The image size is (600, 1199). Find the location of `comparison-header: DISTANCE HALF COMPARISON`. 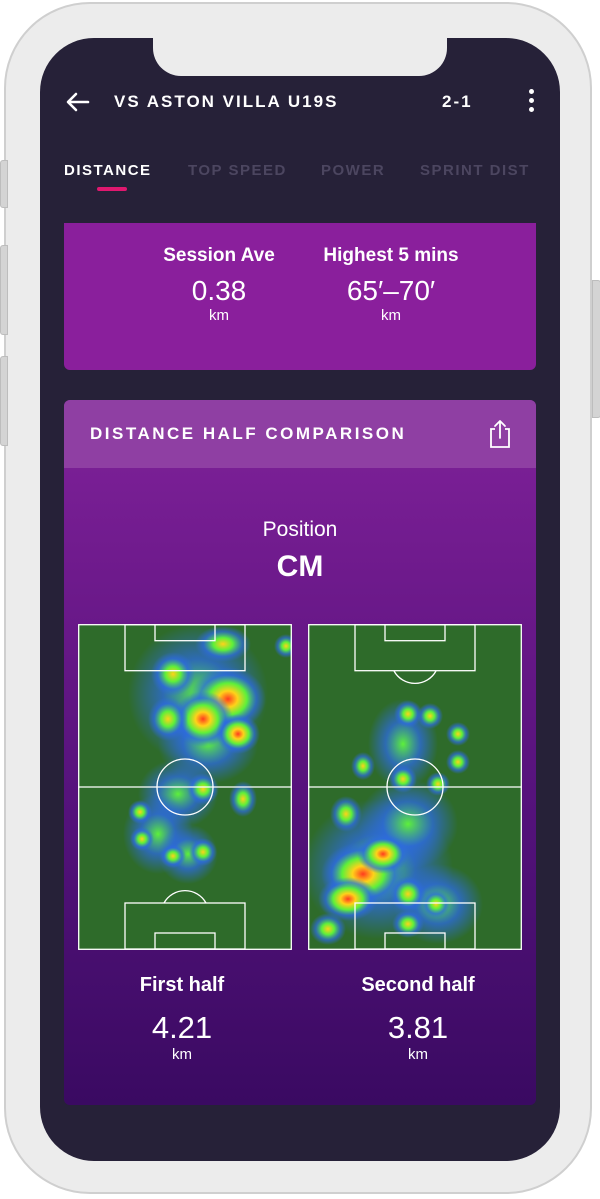

comparison-header: DISTANCE HALF COMPARISON is located at coordinates (300, 434).